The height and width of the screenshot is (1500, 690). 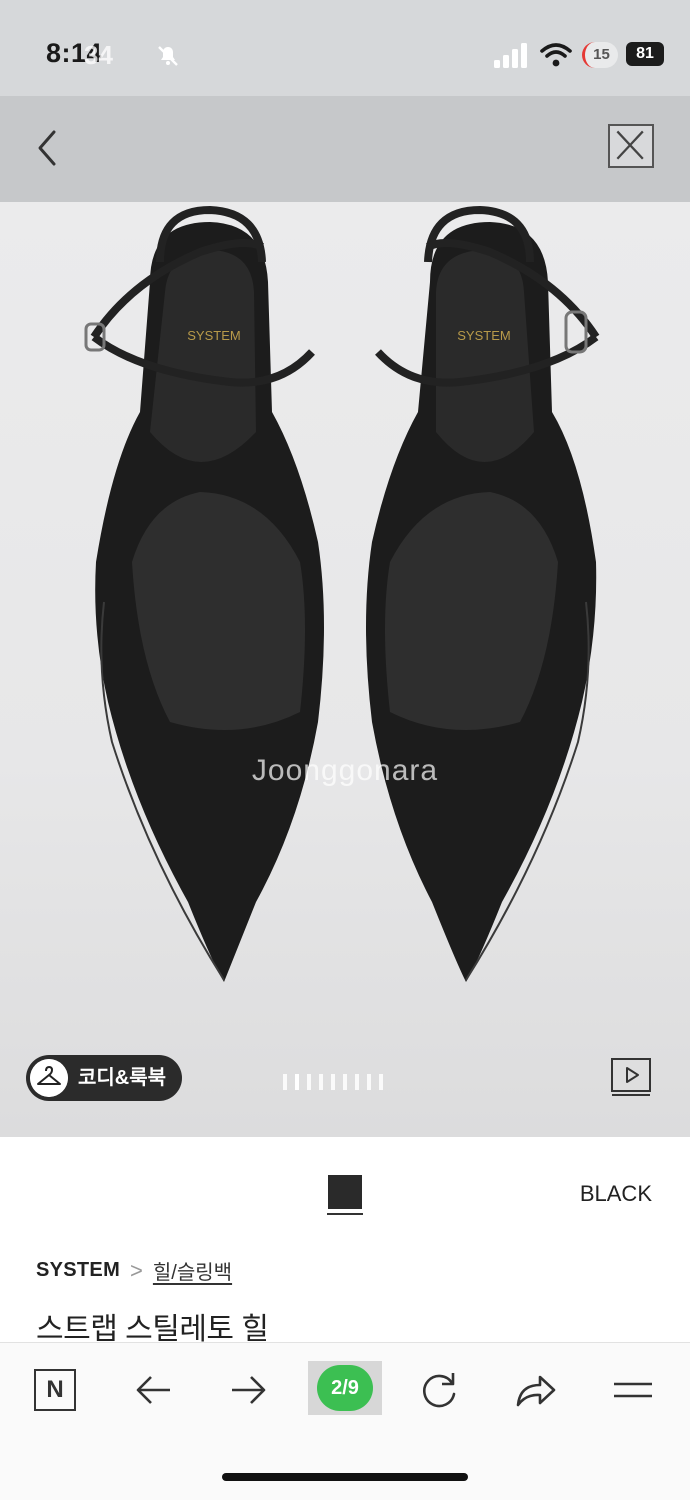 I want to click on back-arrow-icon, so click(x=153, y=1390).